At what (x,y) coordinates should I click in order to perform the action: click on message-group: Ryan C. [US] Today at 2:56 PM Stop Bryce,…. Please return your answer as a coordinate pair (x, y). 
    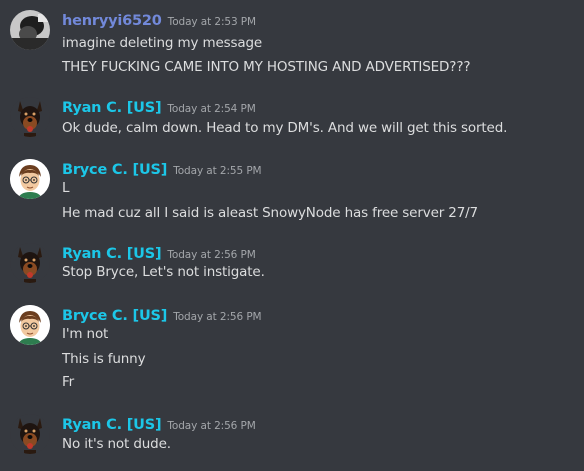
    Looking at the image, I should click on (292, 266).